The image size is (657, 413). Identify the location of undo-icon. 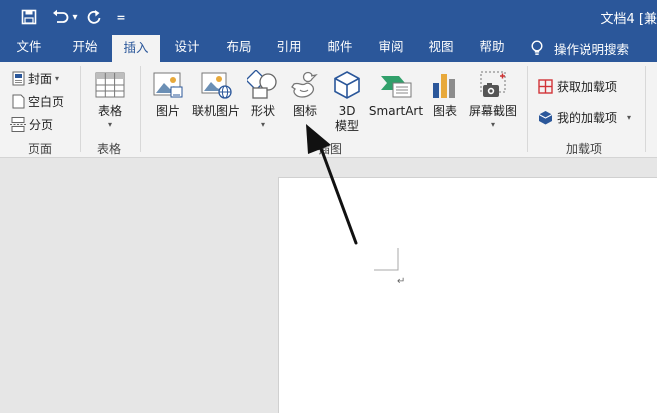
(60, 17).